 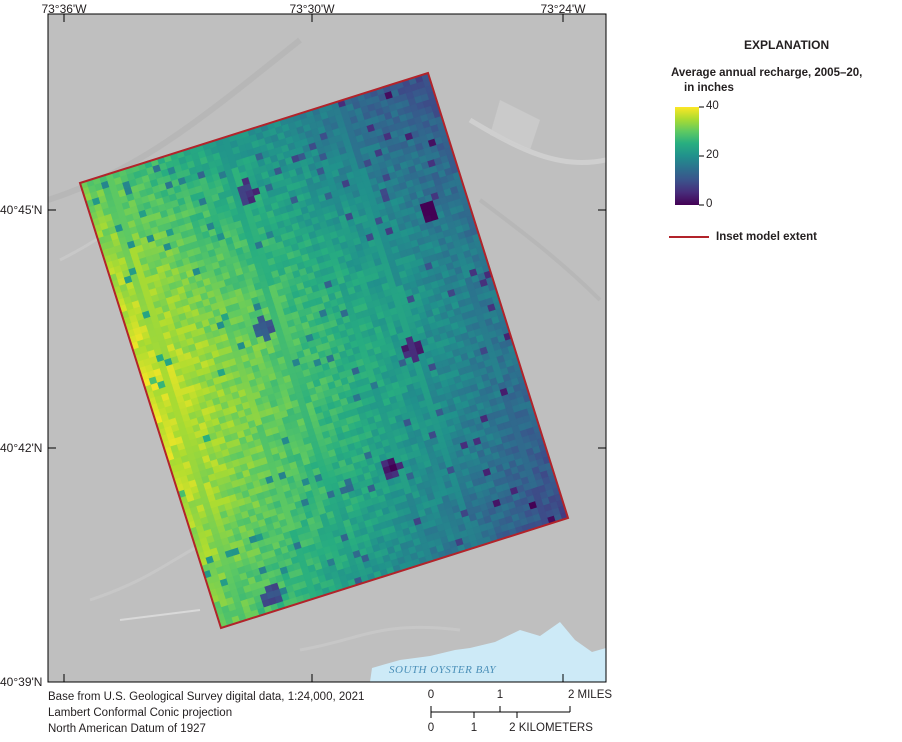 I want to click on legend-title: EXPLANATION, so click(x=787, y=45).